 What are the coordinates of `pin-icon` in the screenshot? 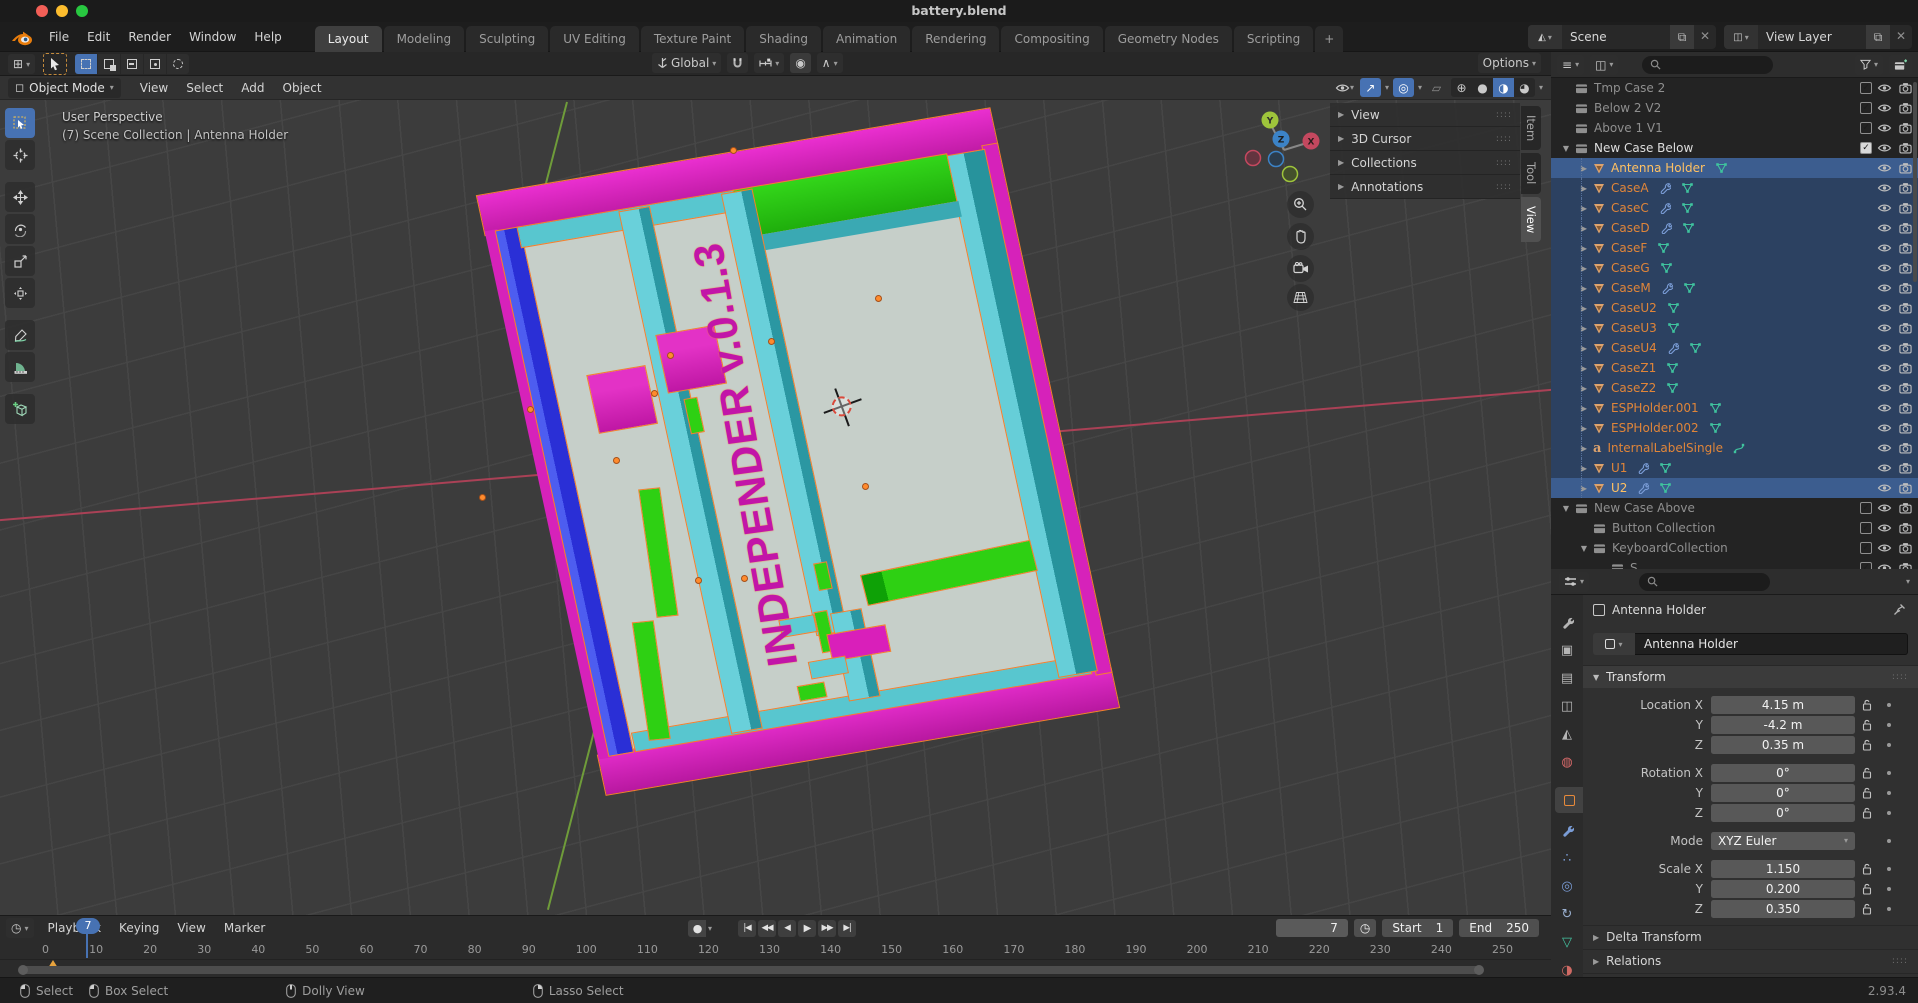 It's located at (1899, 609).